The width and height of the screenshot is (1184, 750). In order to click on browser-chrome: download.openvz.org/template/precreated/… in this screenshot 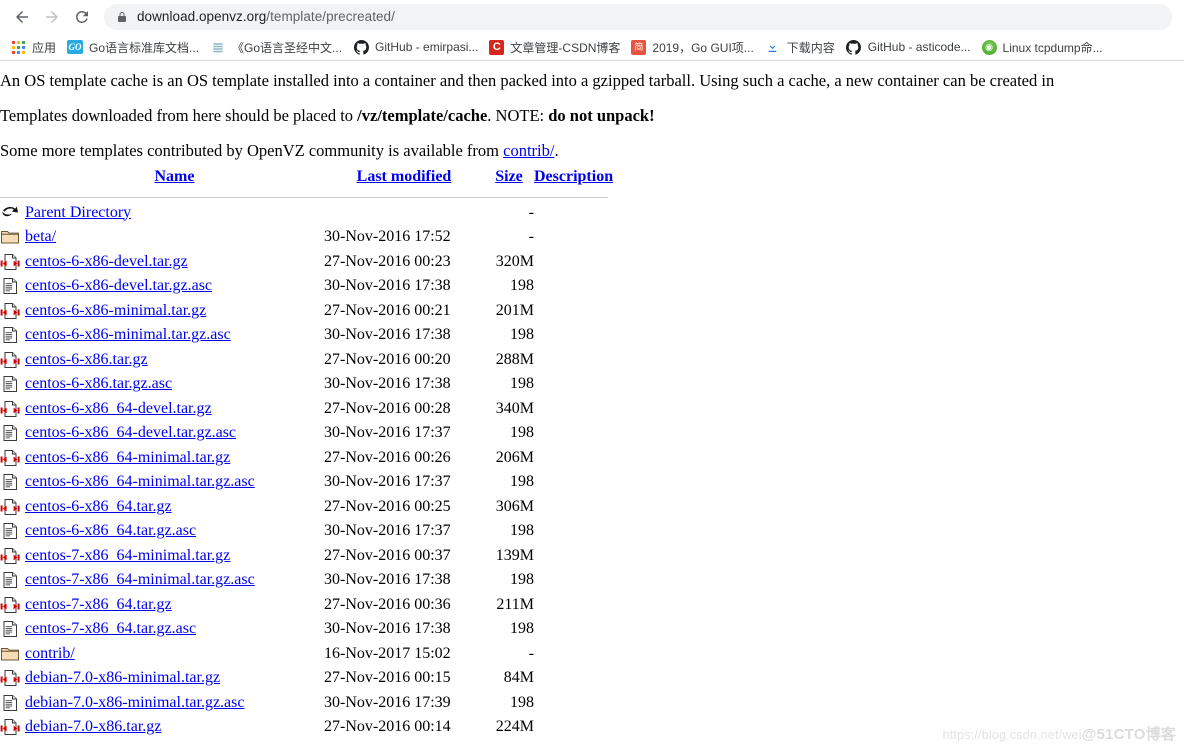, I will do `click(592, 30)`.